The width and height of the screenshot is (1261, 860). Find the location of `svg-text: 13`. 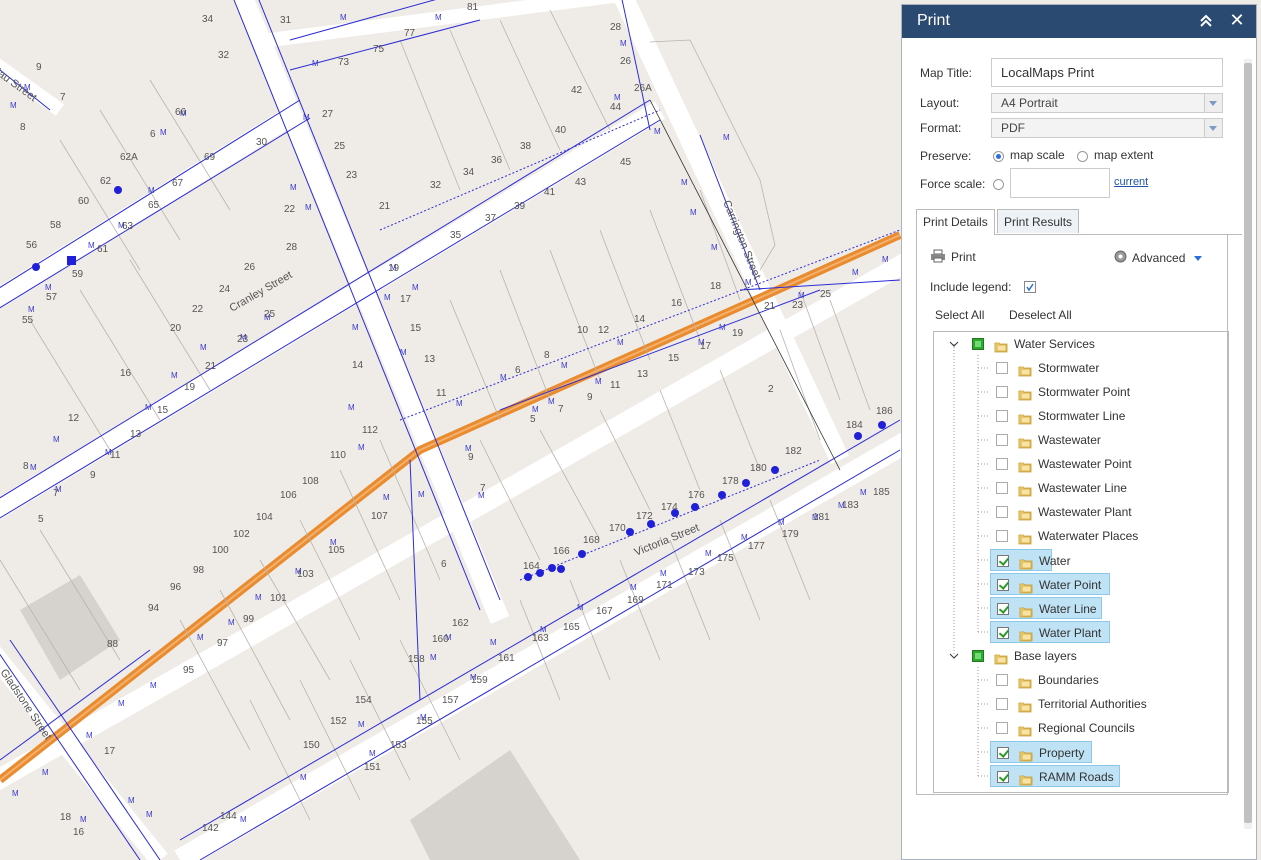

svg-text: 13 is located at coordinates (643, 374).